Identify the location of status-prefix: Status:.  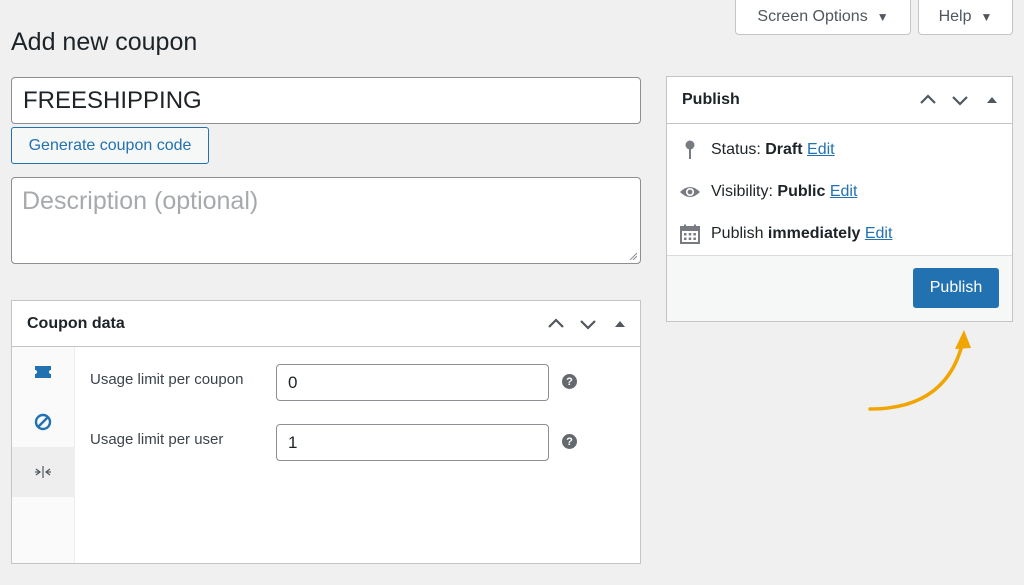
(738, 149).